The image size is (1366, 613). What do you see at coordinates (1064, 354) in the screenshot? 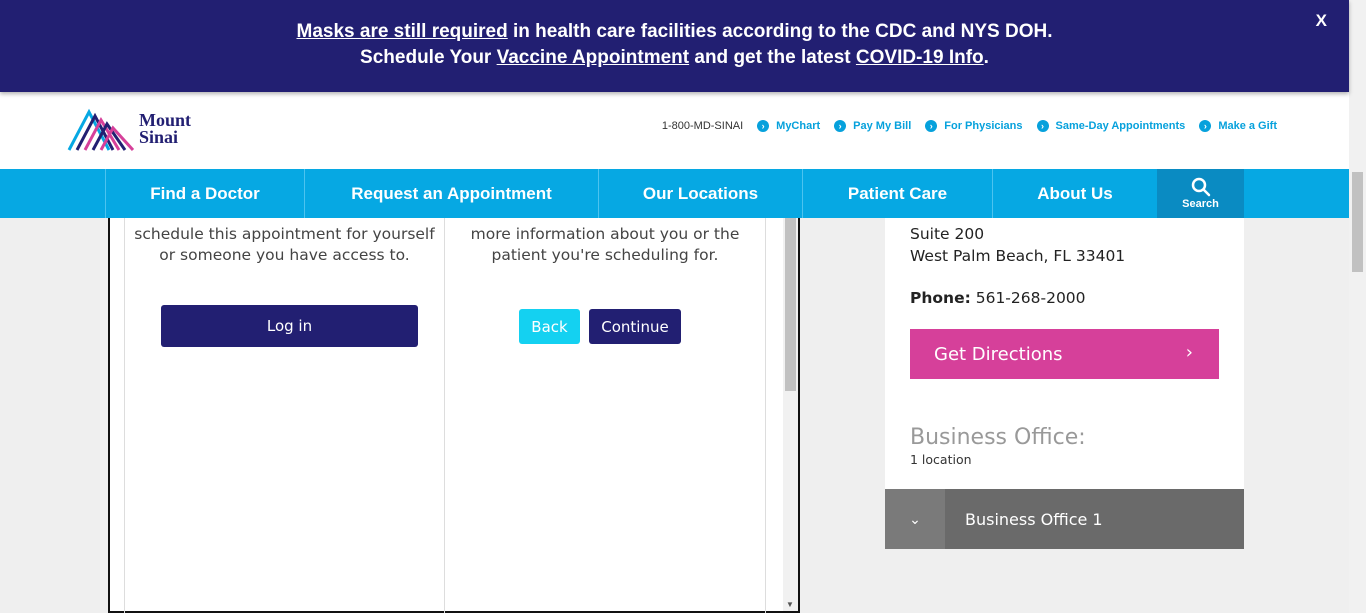
I see `get-directions-button: Get Directions ›` at bounding box center [1064, 354].